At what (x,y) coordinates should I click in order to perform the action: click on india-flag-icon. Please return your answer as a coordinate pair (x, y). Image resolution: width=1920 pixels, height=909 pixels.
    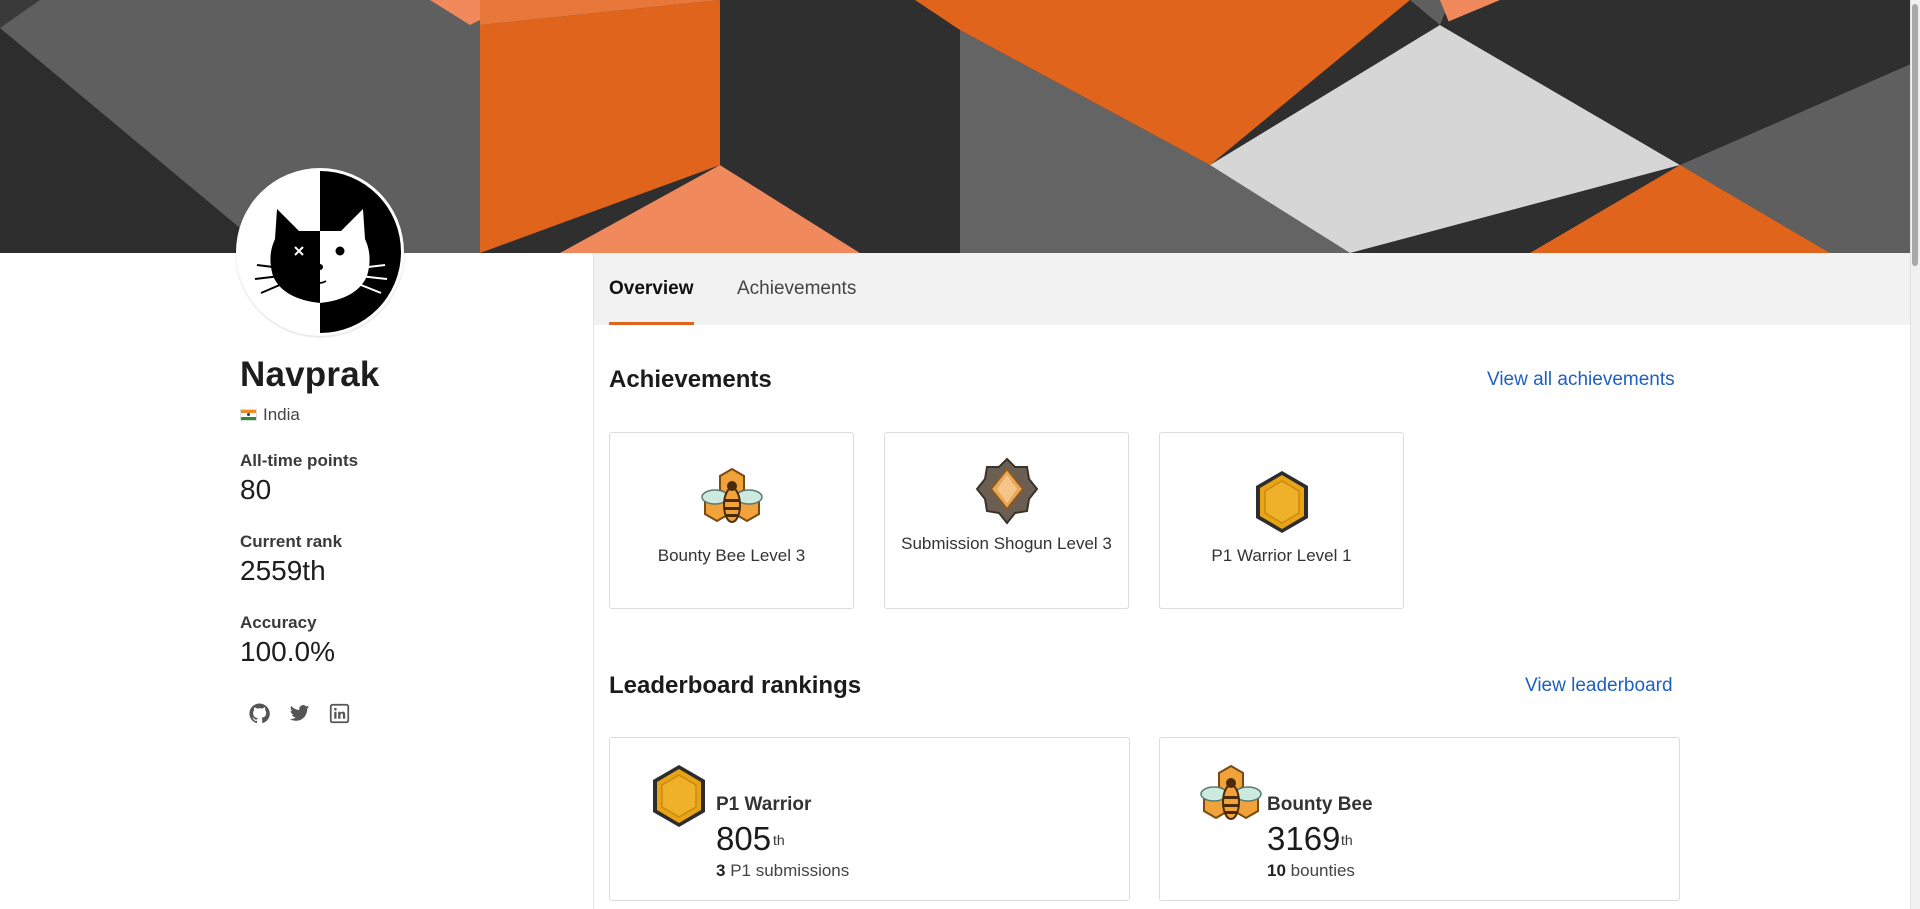
    Looking at the image, I should click on (248, 415).